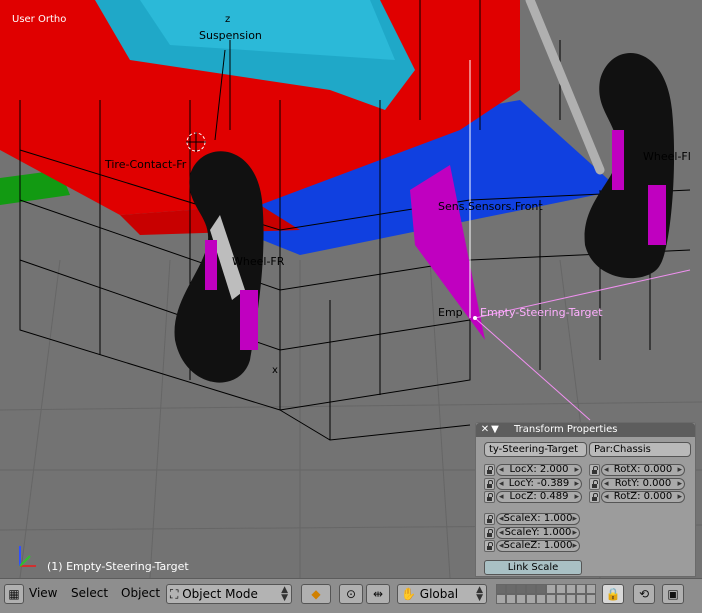 This screenshot has height=613, width=702. I want to click on layer-buttons, so click(546, 594).